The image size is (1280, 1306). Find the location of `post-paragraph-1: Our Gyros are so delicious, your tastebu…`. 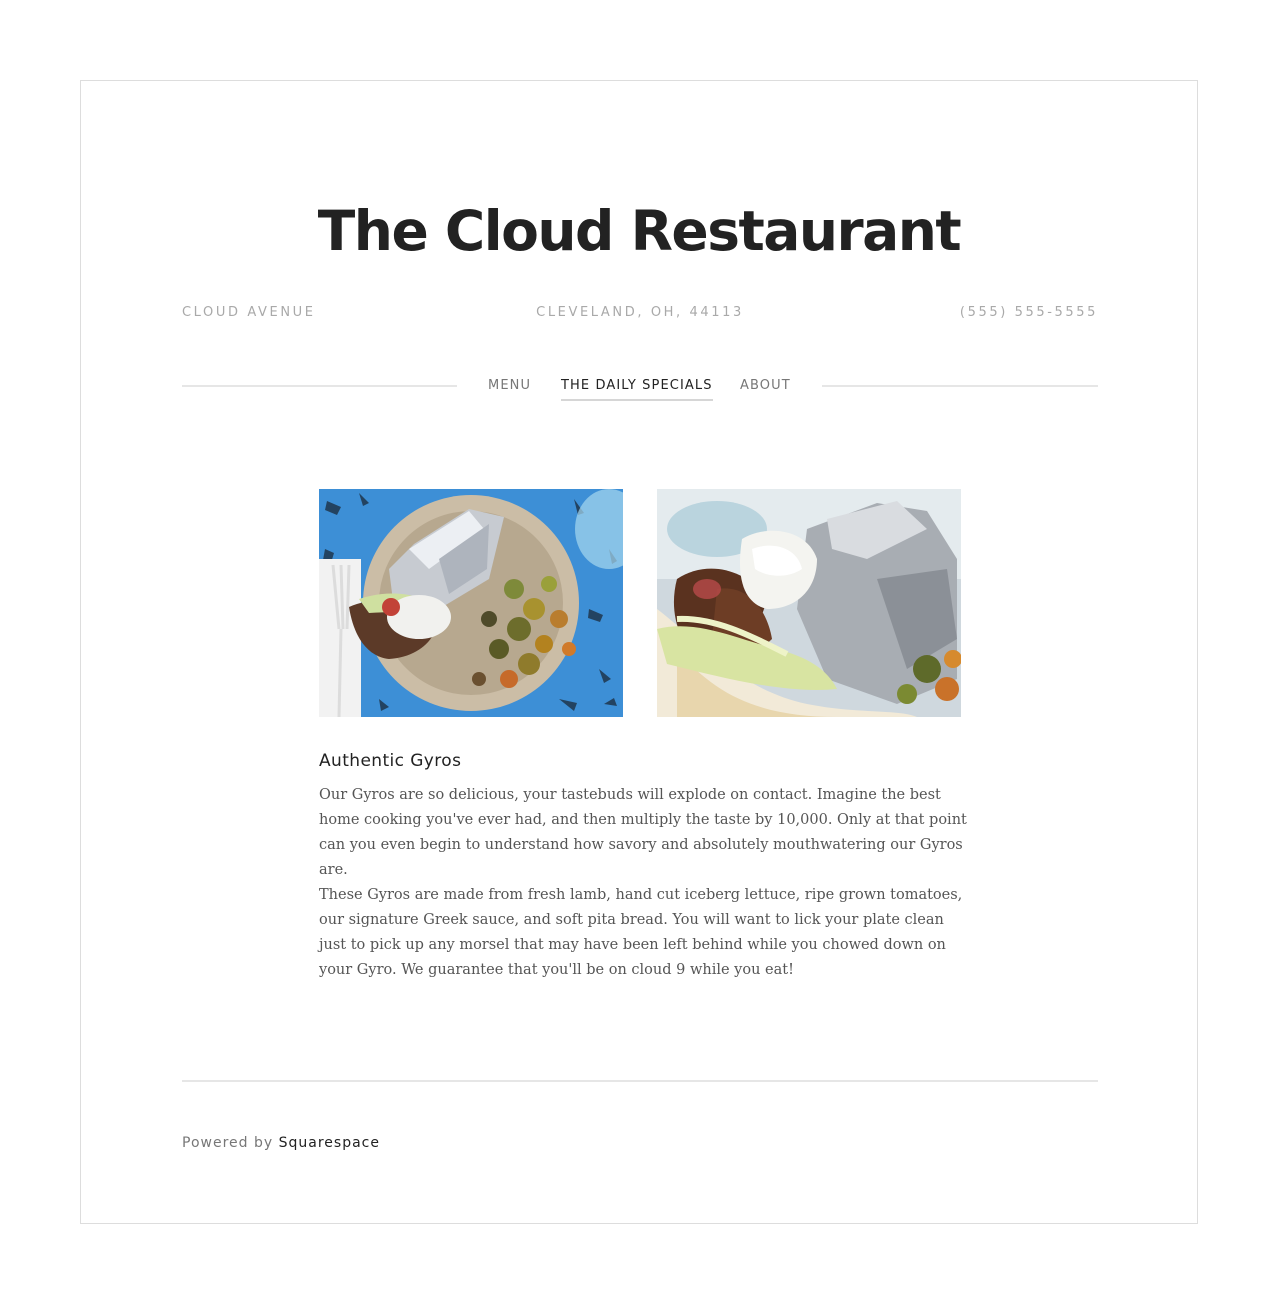

post-paragraph-1: Our Gyros are so delicious, your tastebu… is located at coordinates (643, 832).